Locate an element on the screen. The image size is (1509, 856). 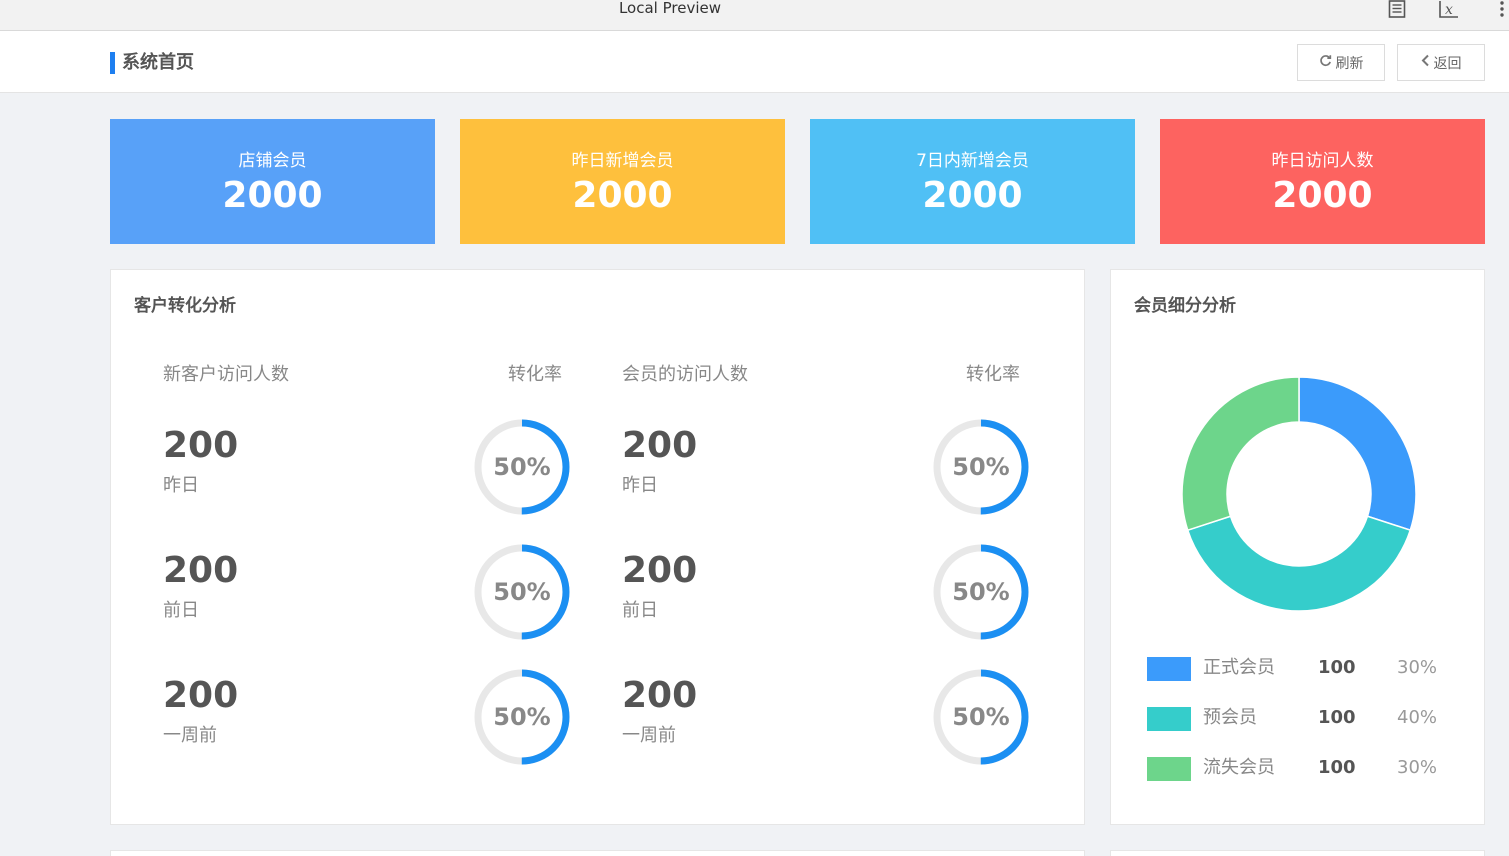
title-accent-bar is located at coordinates (112, 63).